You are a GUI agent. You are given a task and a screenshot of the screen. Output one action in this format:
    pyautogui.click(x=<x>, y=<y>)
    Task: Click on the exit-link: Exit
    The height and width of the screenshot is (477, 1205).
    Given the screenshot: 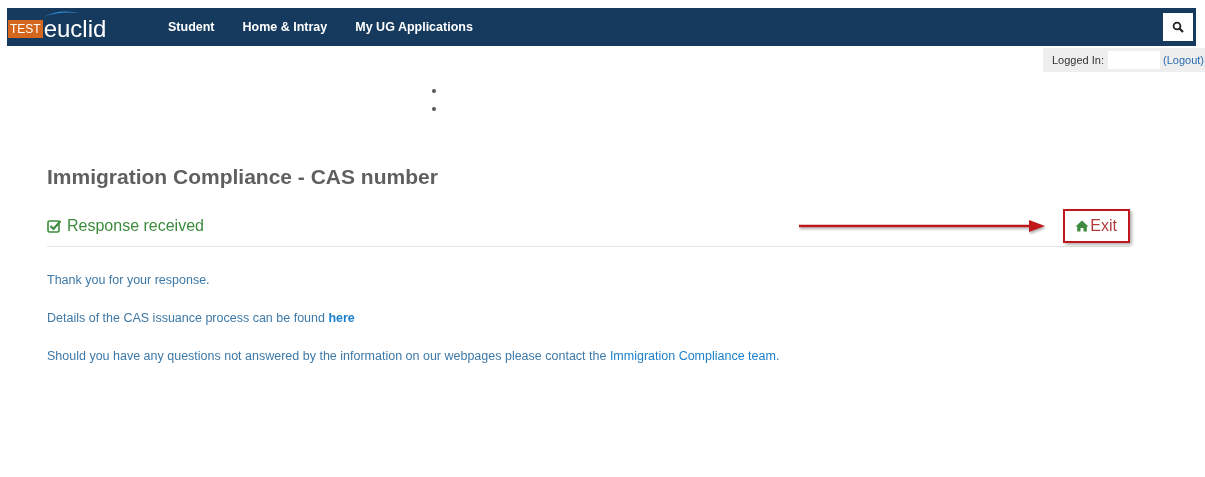 What is the action you would take?
    pyautogui.click(x=1096, y=226)
    